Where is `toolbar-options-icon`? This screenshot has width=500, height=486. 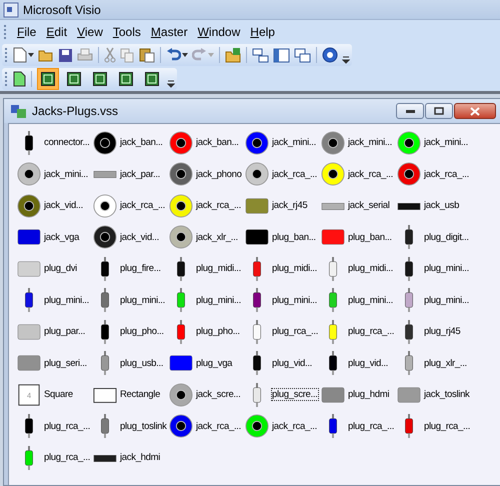
toolbar-options-icon is located at coordinates (171, 84).